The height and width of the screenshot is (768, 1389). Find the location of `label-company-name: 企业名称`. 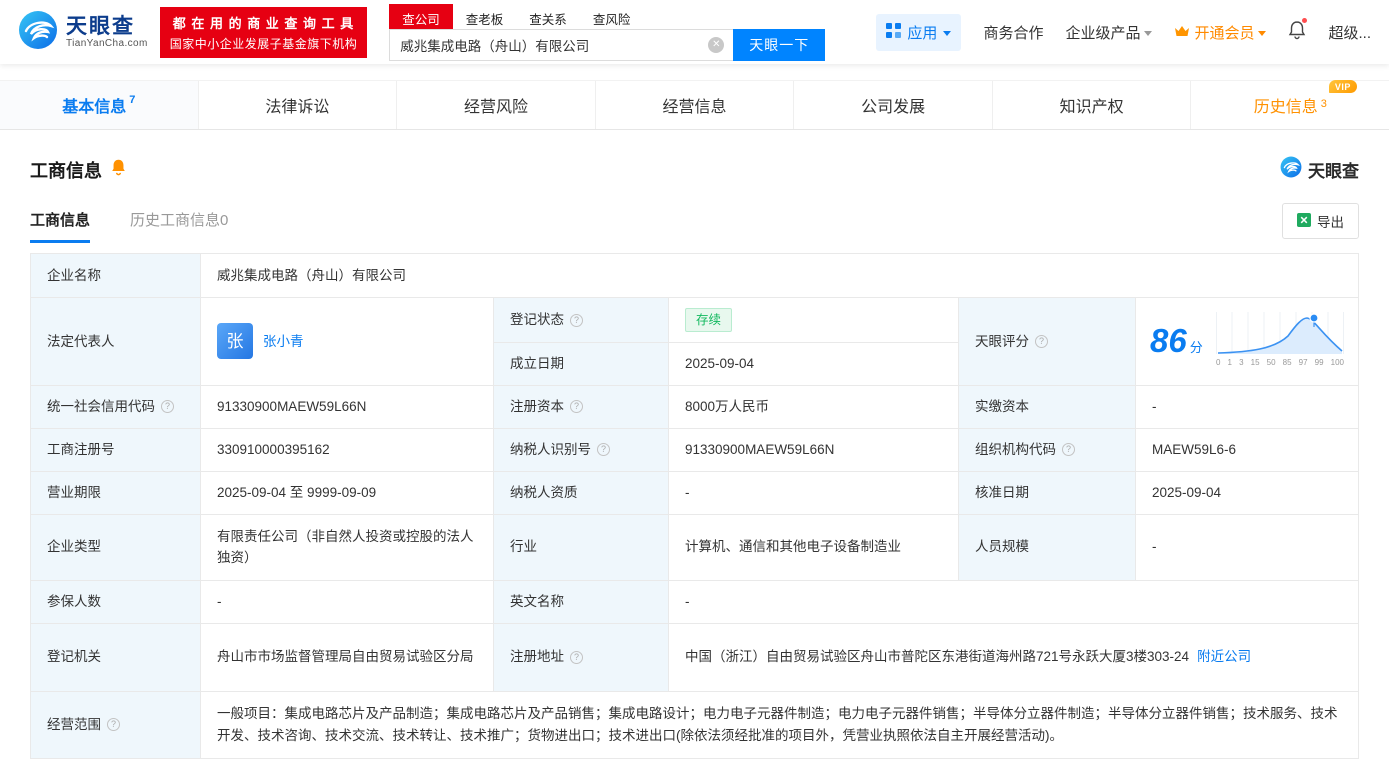

label-company-name: 企业名称 is located at coordinates (116, 275).